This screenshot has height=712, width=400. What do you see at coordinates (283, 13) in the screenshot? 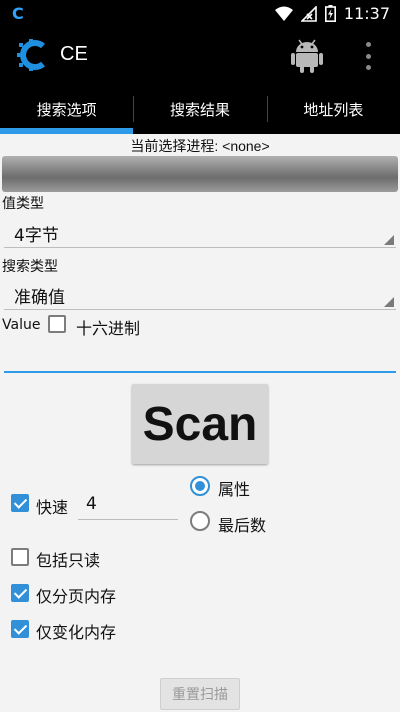
I see `wifi-icon` at bounding box center [283, 13].